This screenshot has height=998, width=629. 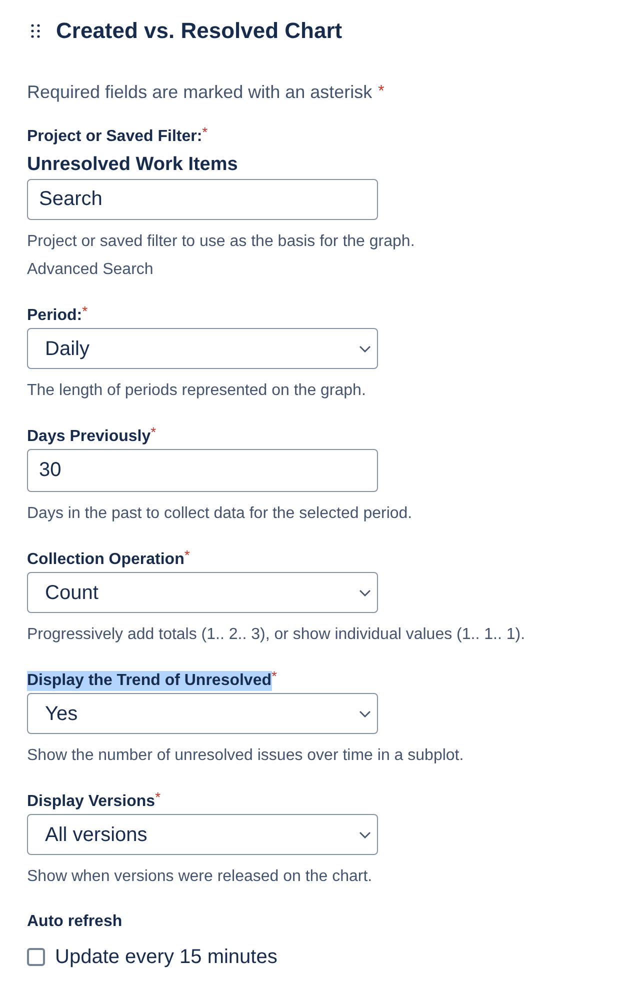 I want to click on checkbox, so click(x=36, y=957).